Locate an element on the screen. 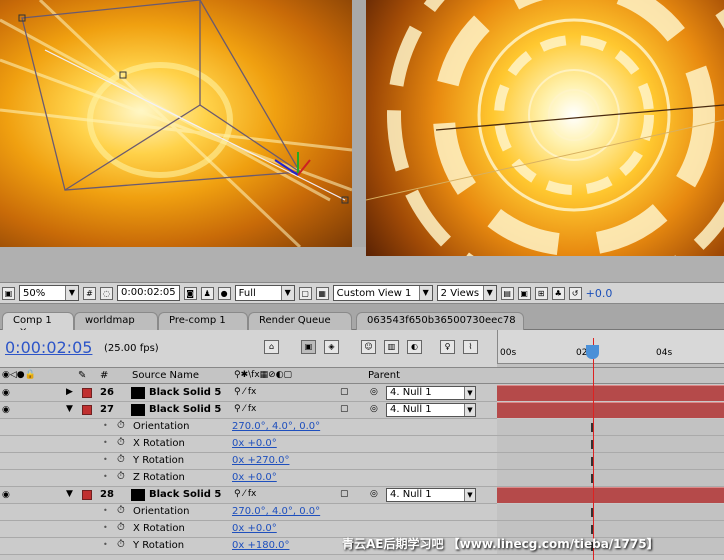 This screenshot has width=724, height=560. view-dropdown: Custom View 1 ▼ is located at coordinates (382, 293).